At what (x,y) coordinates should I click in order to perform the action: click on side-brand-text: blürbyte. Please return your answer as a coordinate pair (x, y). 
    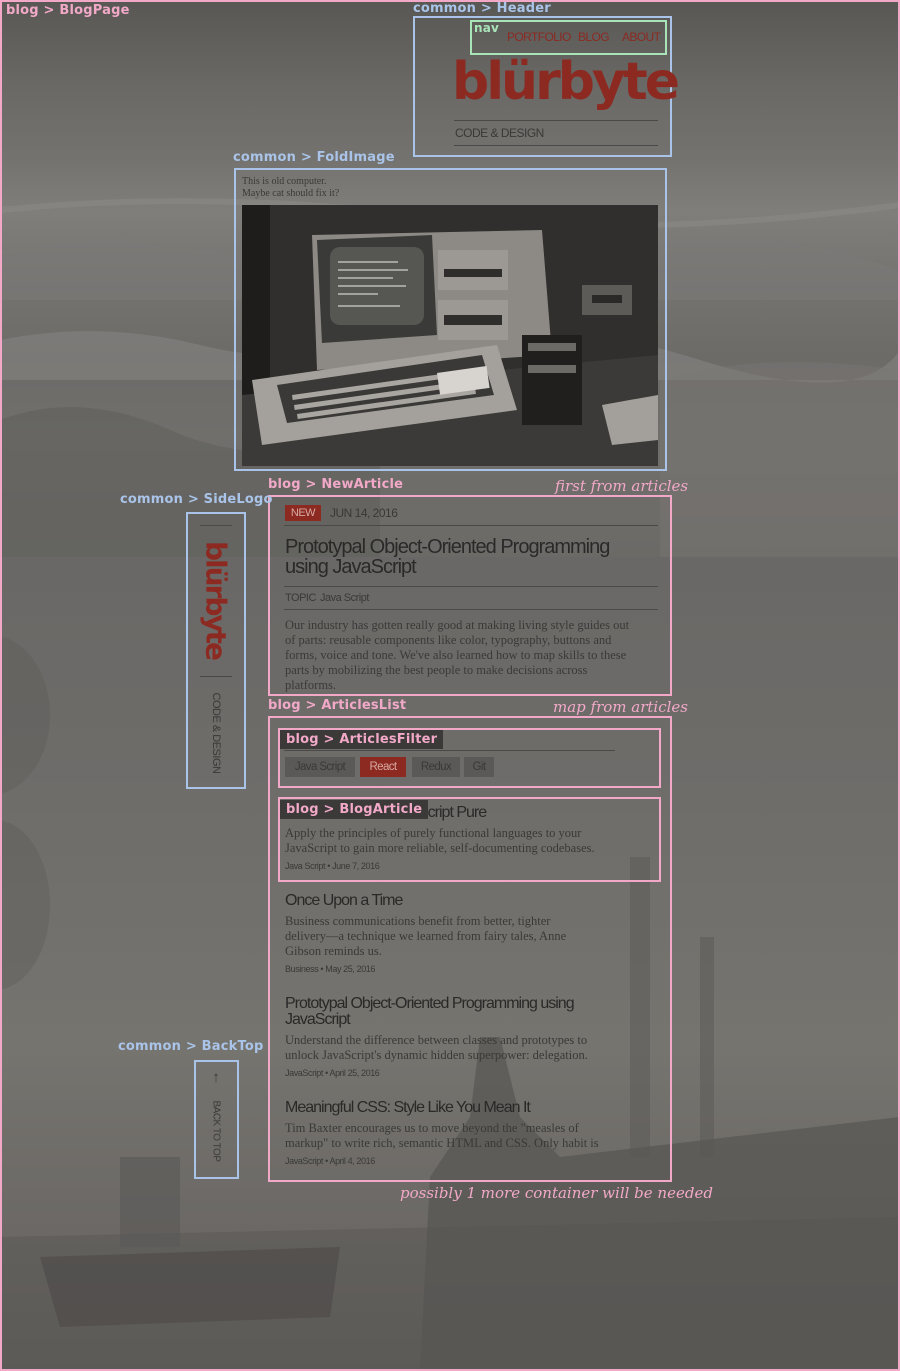
    Looking at the image, I should click on (216, 600).